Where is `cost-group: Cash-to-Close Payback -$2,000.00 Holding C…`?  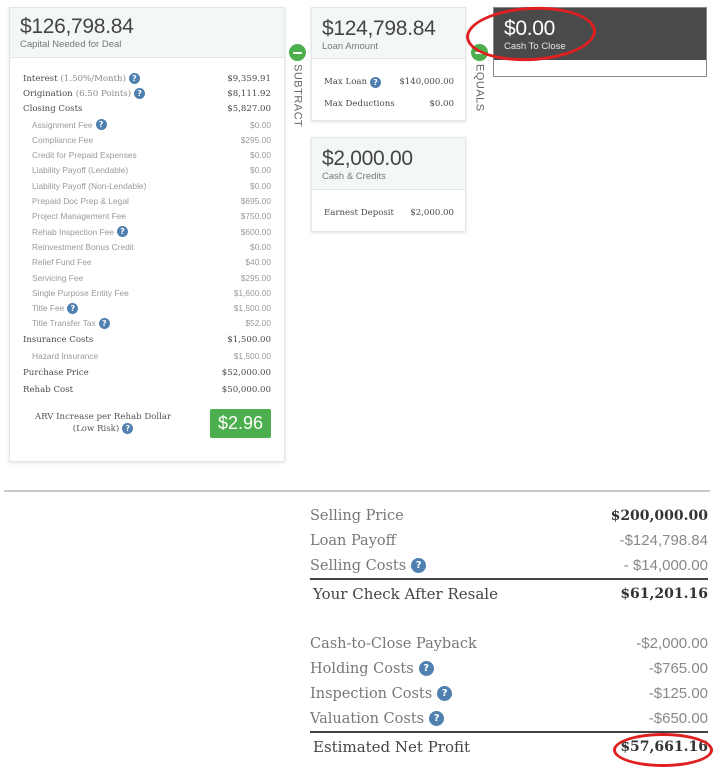
cost-group: Cash-to-Close Payback -$2,000.00 Holding C… is located at coordinates (509, 681).